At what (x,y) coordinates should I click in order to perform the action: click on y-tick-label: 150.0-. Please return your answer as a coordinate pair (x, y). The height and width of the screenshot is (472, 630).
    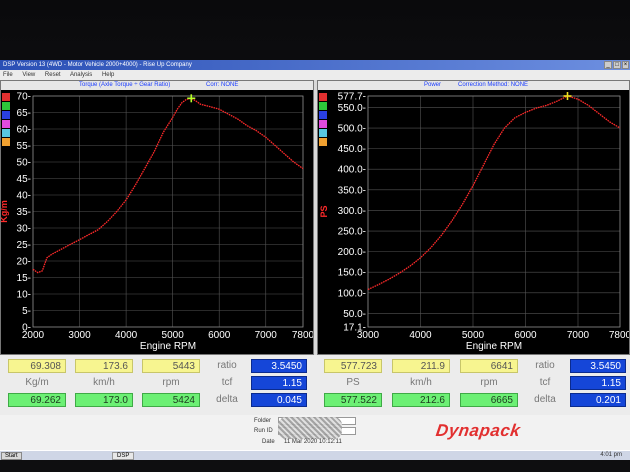
    Looking at the image, I should click on (352, 273).